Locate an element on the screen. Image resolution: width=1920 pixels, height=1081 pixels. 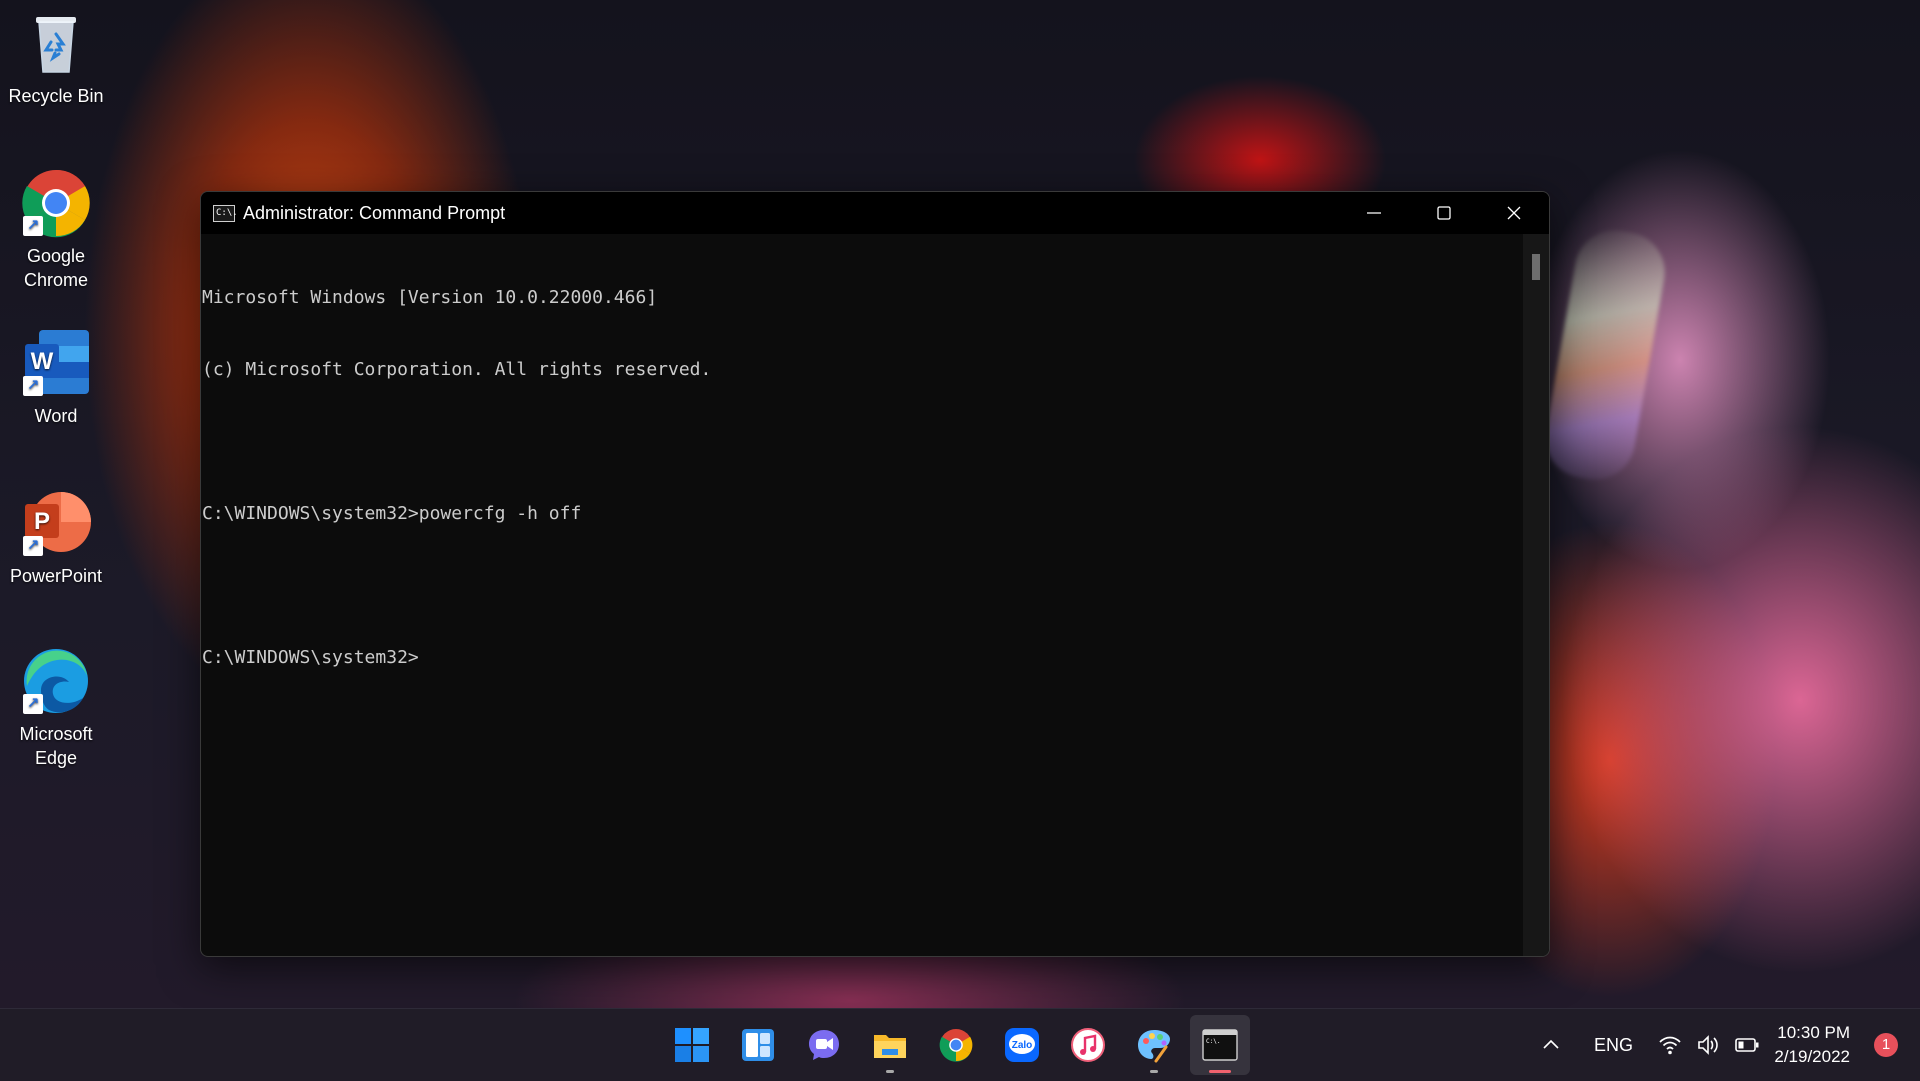
chrome-taskbar-button is located at coordinates (956, 1045).